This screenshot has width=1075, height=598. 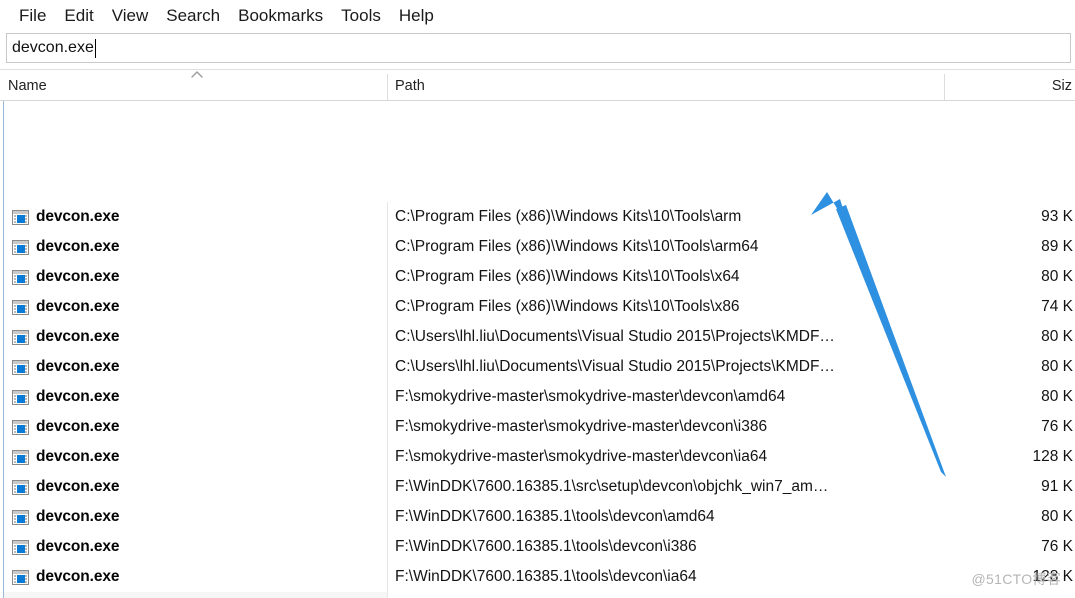 What do you see at coordinates (193, 16) in the screenshot?
I see `menu-item-search: Search` at bounding box center [193, 16].